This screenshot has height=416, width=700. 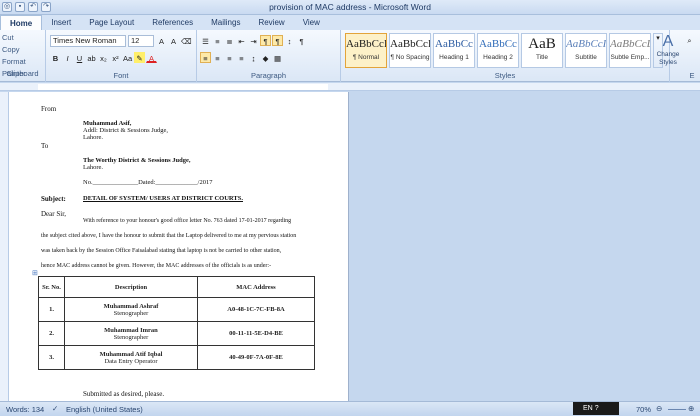 What do you see at coordinates (25, 409) in the screenshot?
I see `word-count: Words: 134` at bounding box center [25, 409].